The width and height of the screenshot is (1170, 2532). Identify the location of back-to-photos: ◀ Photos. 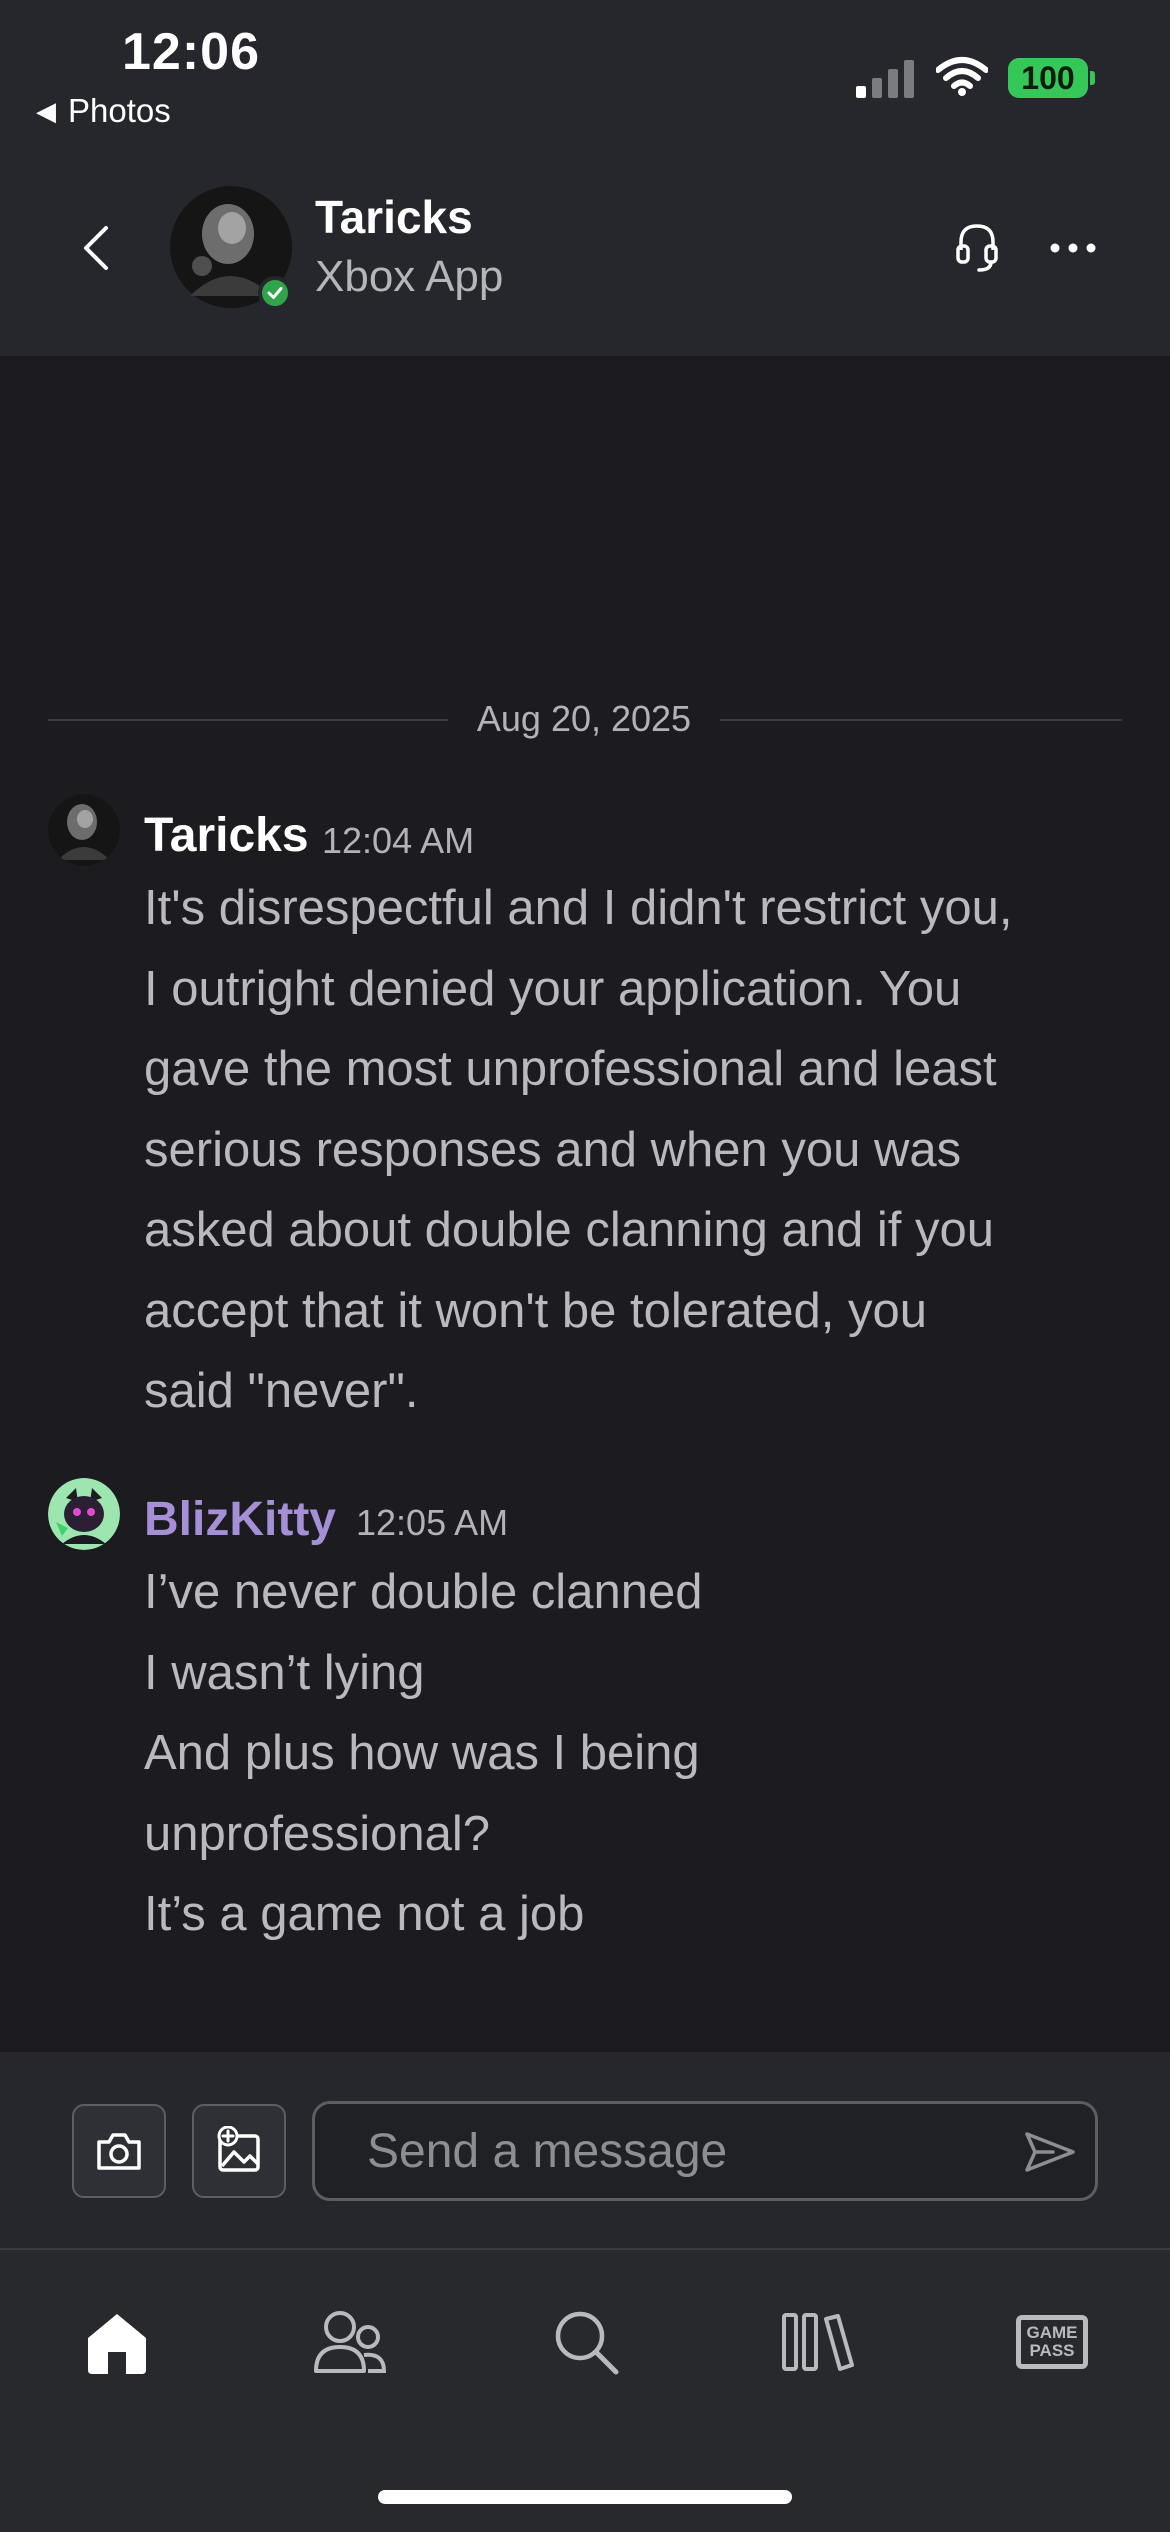
(103, 111).